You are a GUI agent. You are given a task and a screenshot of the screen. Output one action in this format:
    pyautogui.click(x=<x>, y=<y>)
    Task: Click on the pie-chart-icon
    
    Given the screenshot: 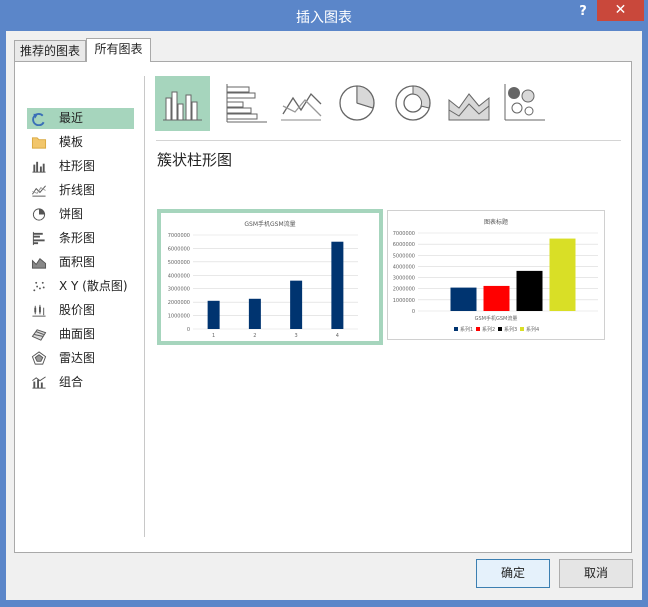 What is the action you would take?
    pyautogui.click(x=39, y=214)
    